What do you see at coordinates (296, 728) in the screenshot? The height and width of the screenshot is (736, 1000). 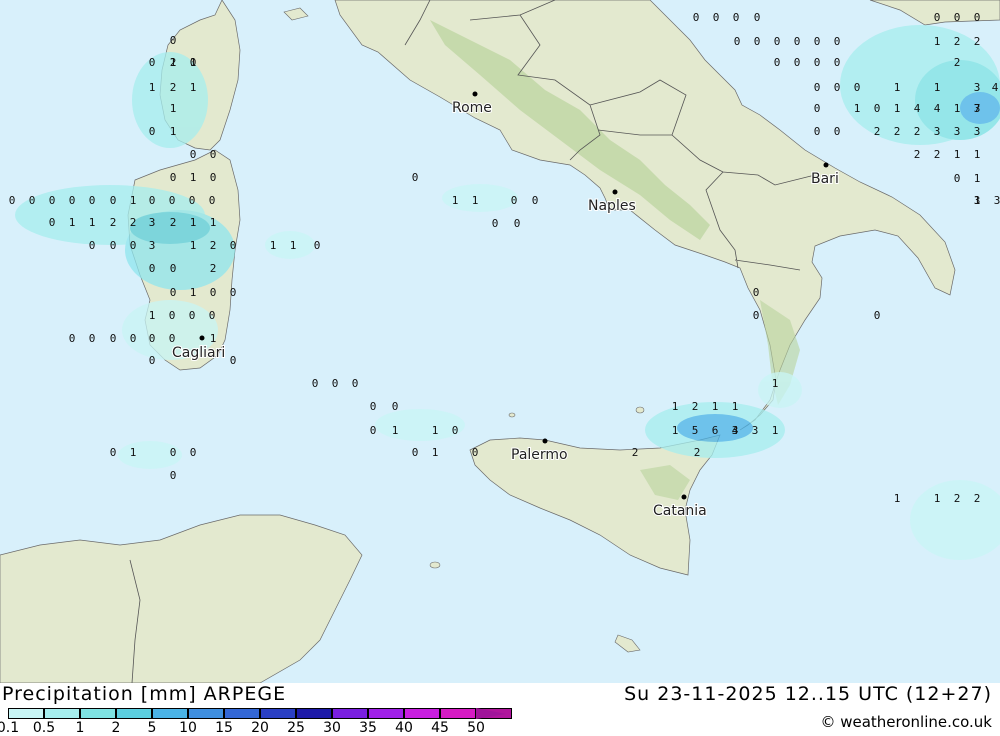 I see `legend-label: 25` at bounding box center [296, 728].